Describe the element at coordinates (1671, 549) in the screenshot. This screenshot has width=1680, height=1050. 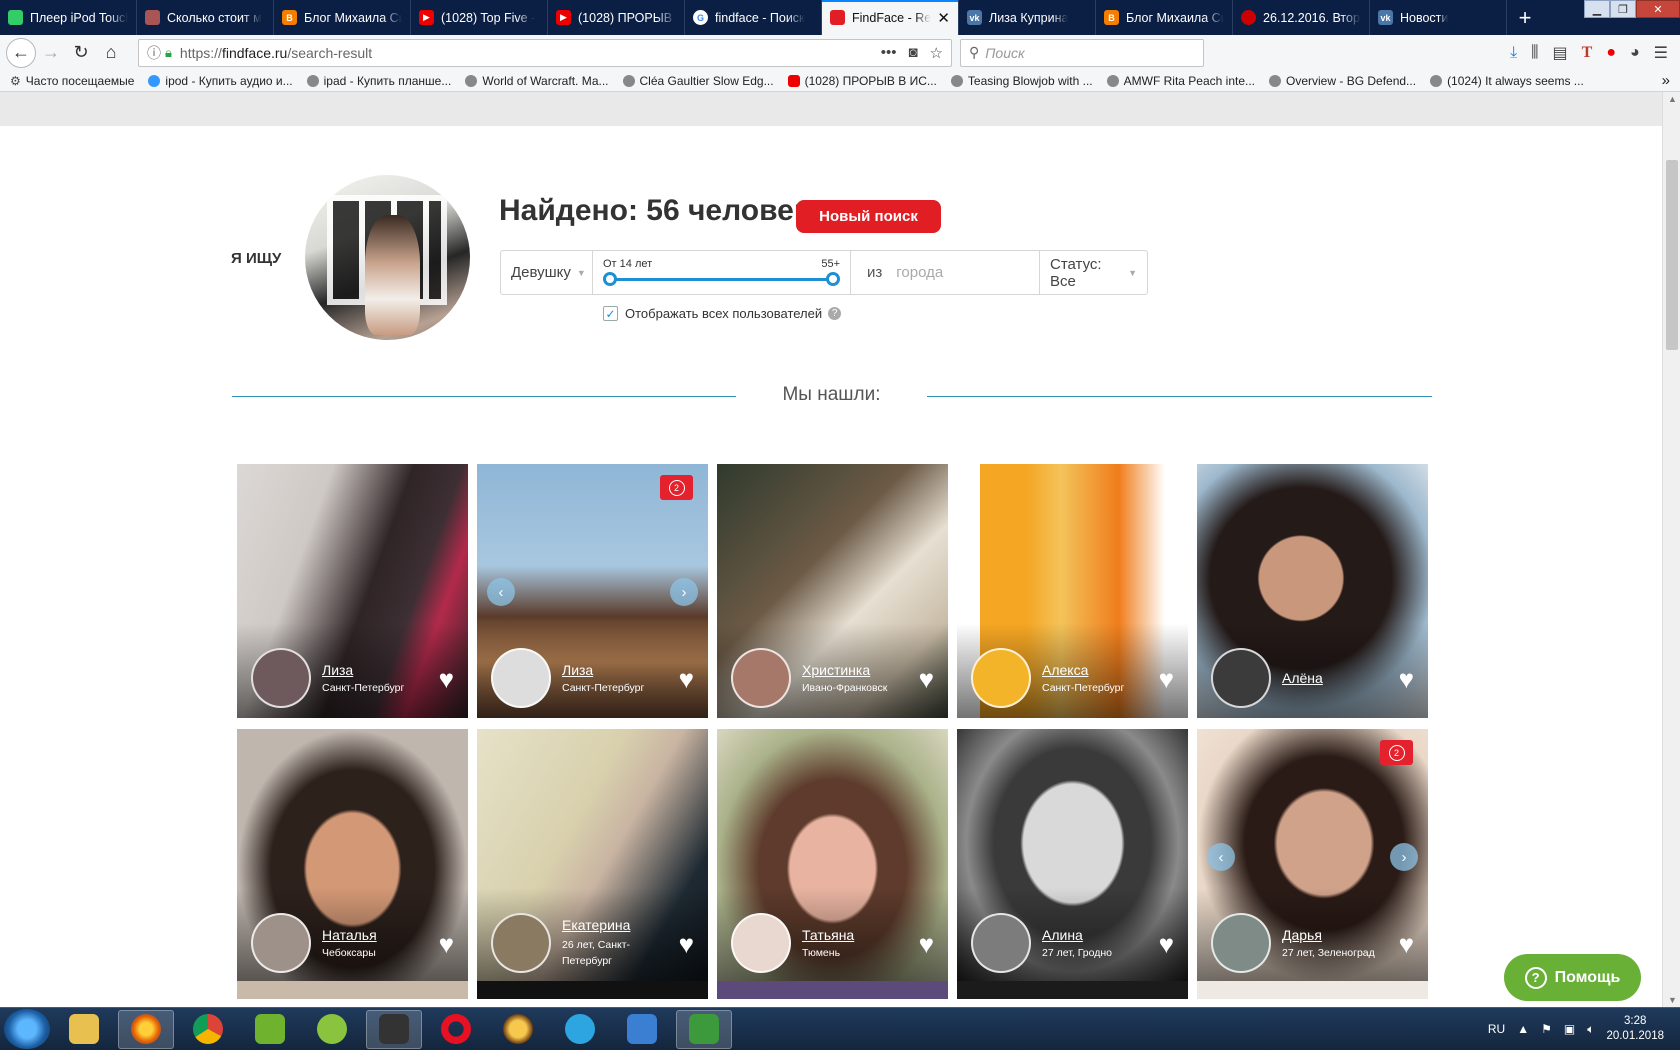
I see `page-scrollbar: ▲ ▼` at that location.